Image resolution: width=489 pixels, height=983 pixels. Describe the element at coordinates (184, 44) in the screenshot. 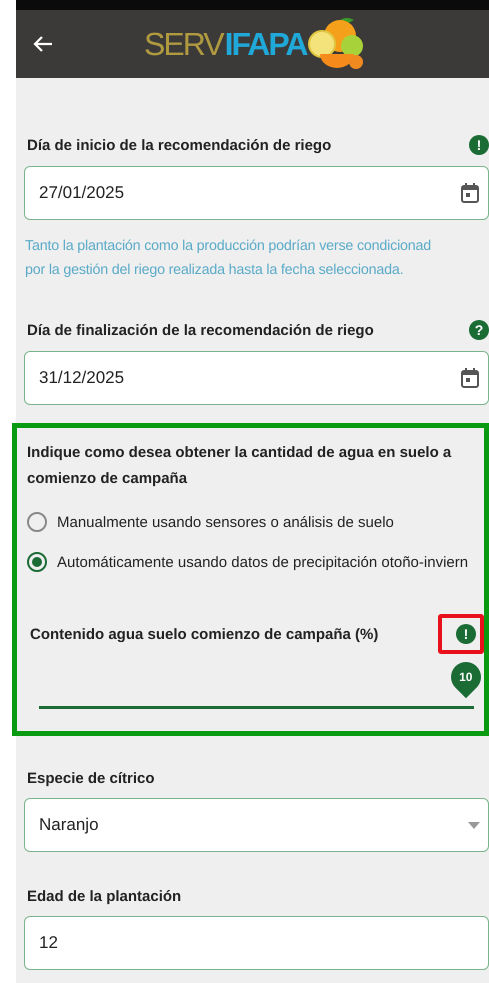

I see `logo-text: SERV` at that location.